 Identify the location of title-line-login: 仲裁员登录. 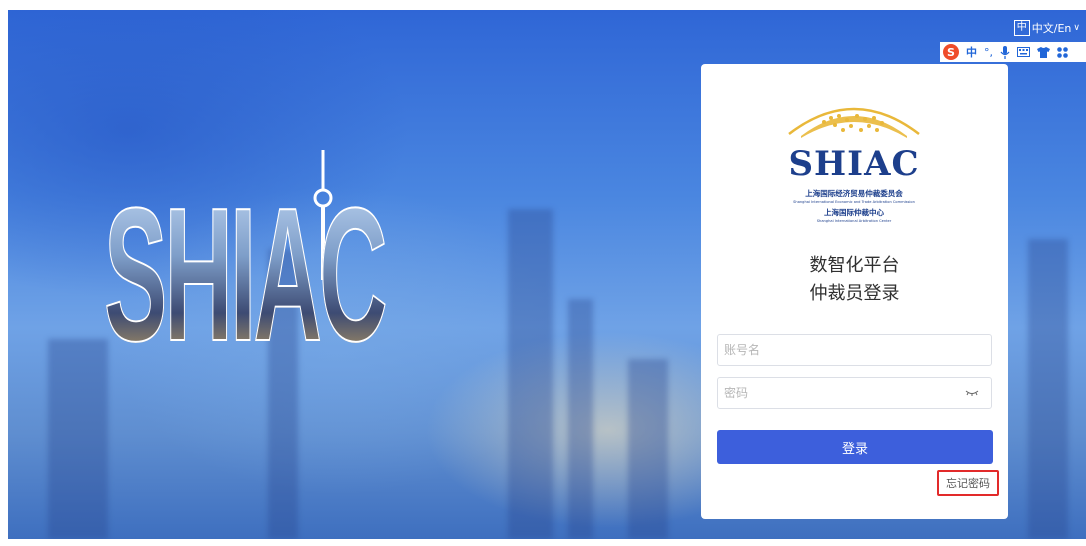
(854, 293).